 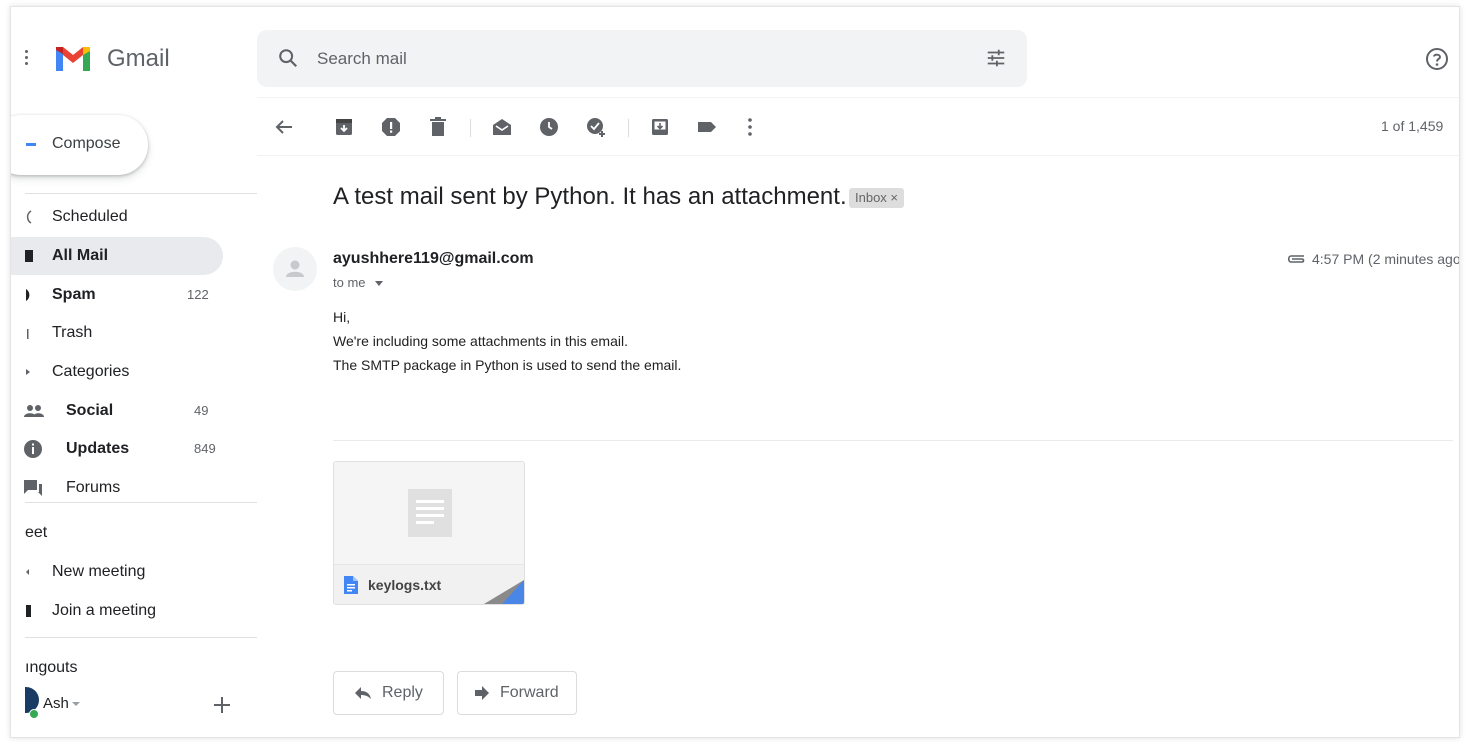 I want to click on attachment-preview, so click(x=429, y=513).